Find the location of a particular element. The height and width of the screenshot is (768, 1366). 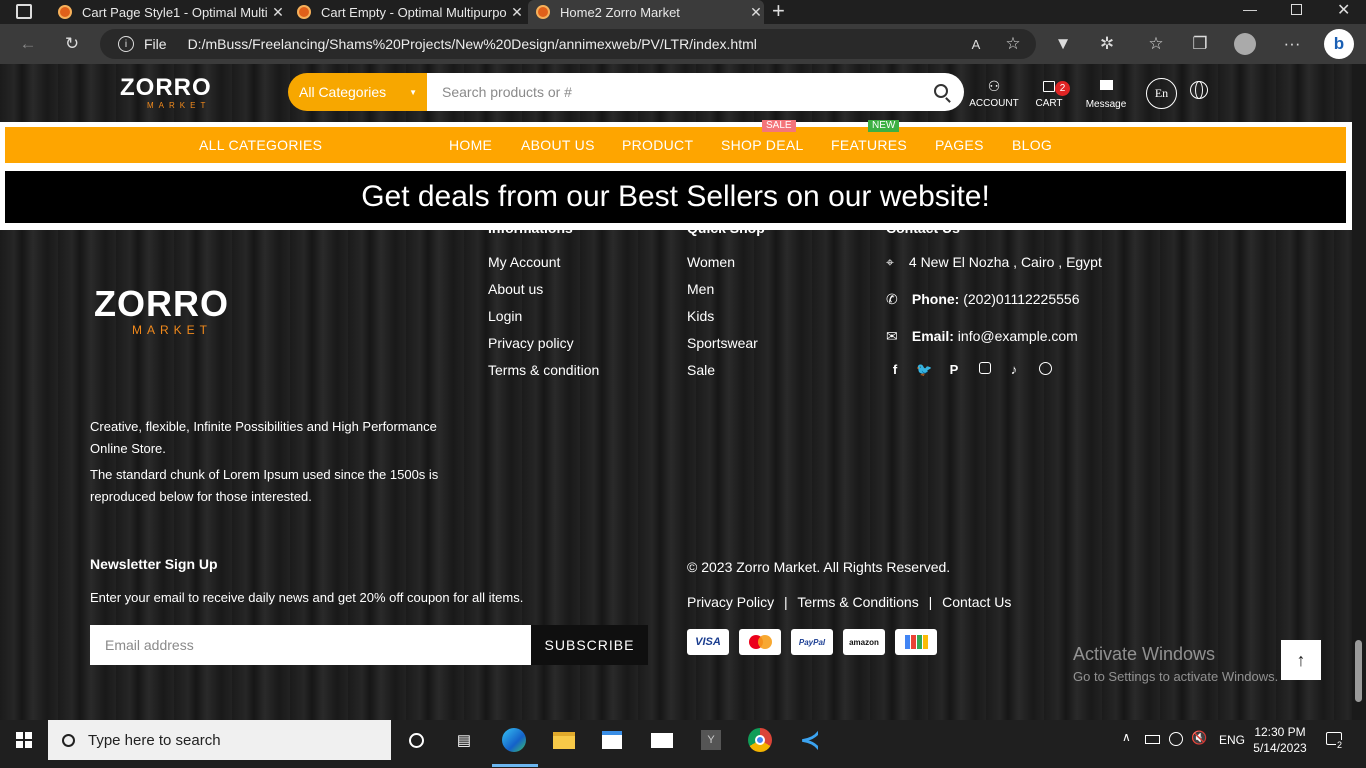

yammer-app-icon: Y is located at coordinates (711, 740).